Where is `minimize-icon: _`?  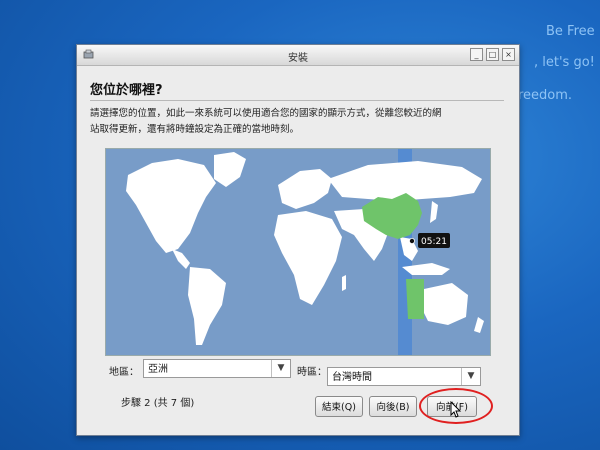 minimize-icon: _ is located at coordinates (476, 54).